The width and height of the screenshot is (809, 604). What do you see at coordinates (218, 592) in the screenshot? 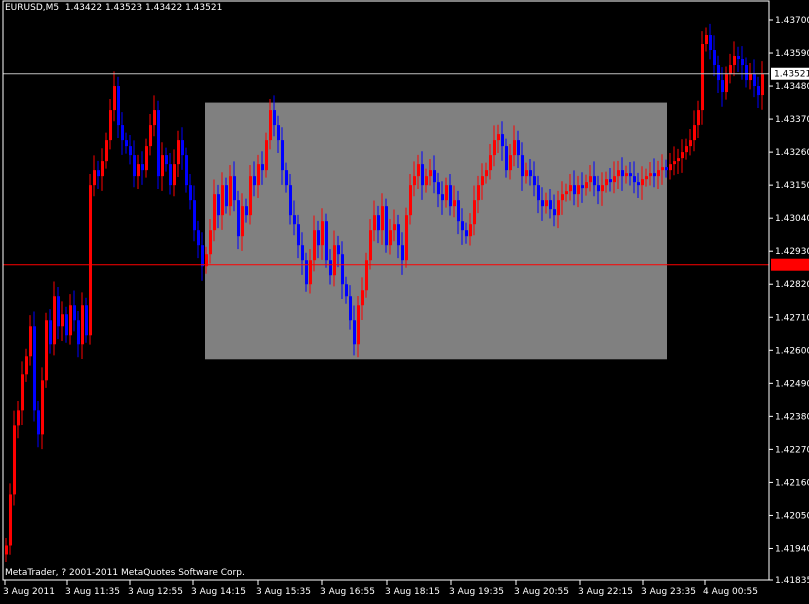
I see `x-tick-label: 3 Aug 14:15` at bounding box center [218, 592].